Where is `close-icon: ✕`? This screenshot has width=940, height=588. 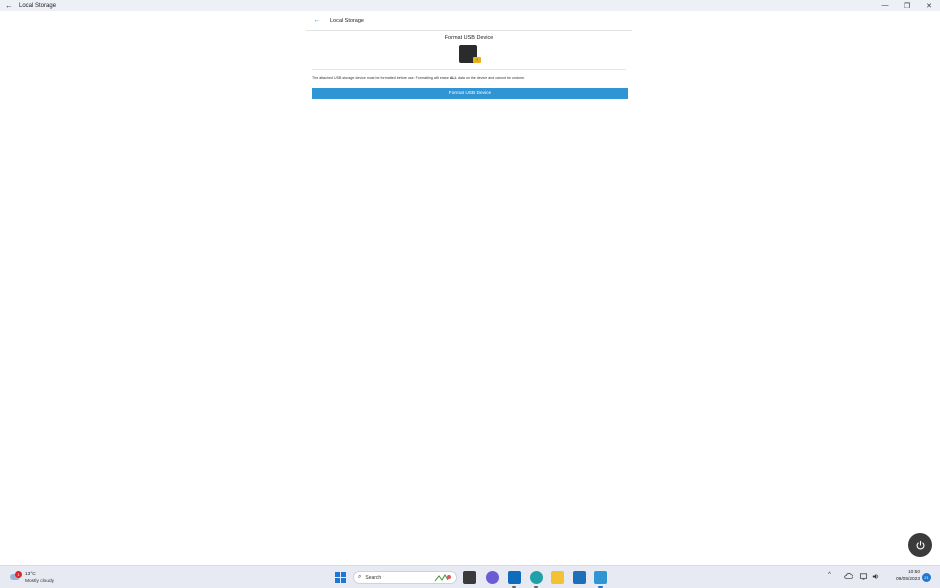 close-icon: ✕ is located at coordinates (929, 5).